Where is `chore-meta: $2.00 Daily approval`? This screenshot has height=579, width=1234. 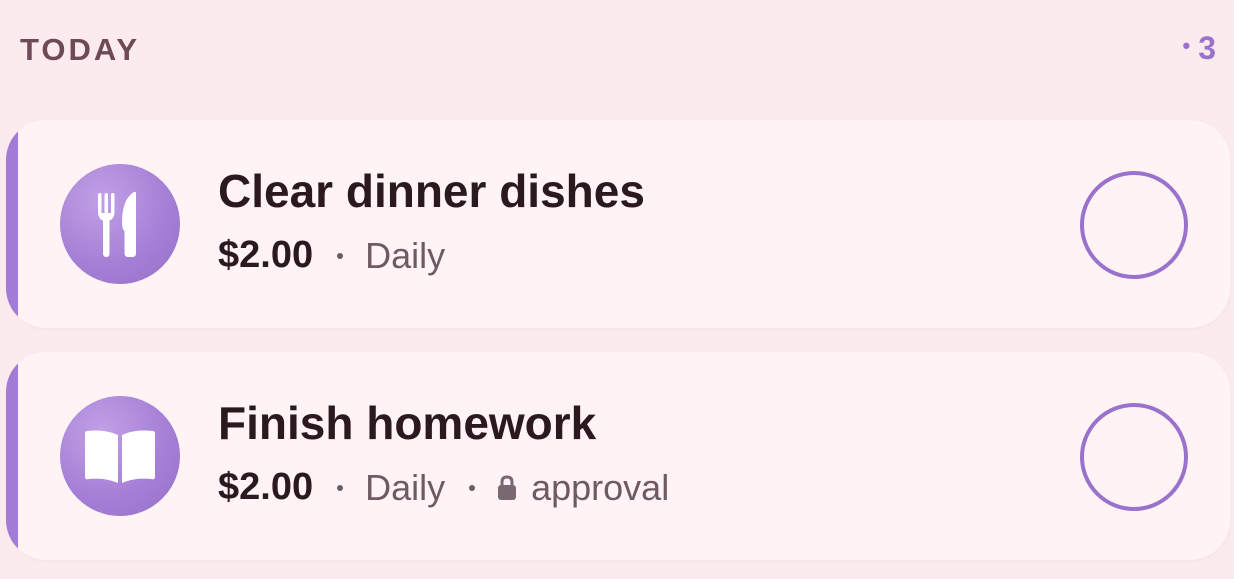
chore-meta: $2.00 Daily approval is located at coordinates (443, 487).